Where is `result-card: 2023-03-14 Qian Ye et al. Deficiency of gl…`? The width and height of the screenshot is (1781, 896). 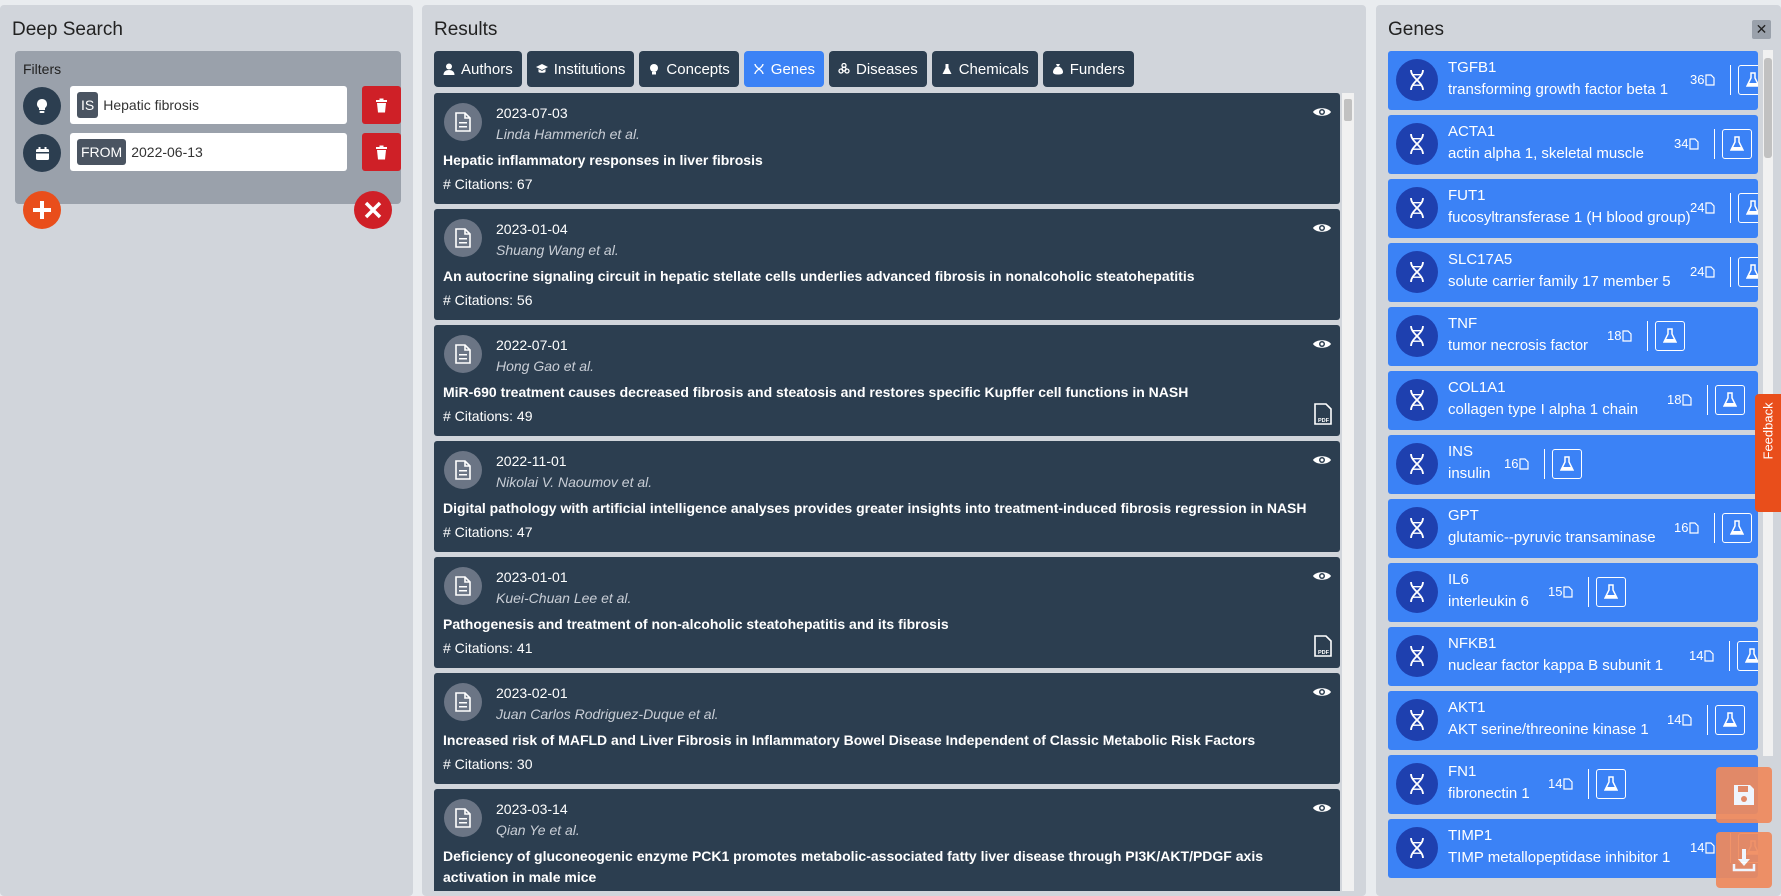 result-card: 2023-03-14 Qian Ye et al. Deficiency of gl… is located at coordinates (887, 840).